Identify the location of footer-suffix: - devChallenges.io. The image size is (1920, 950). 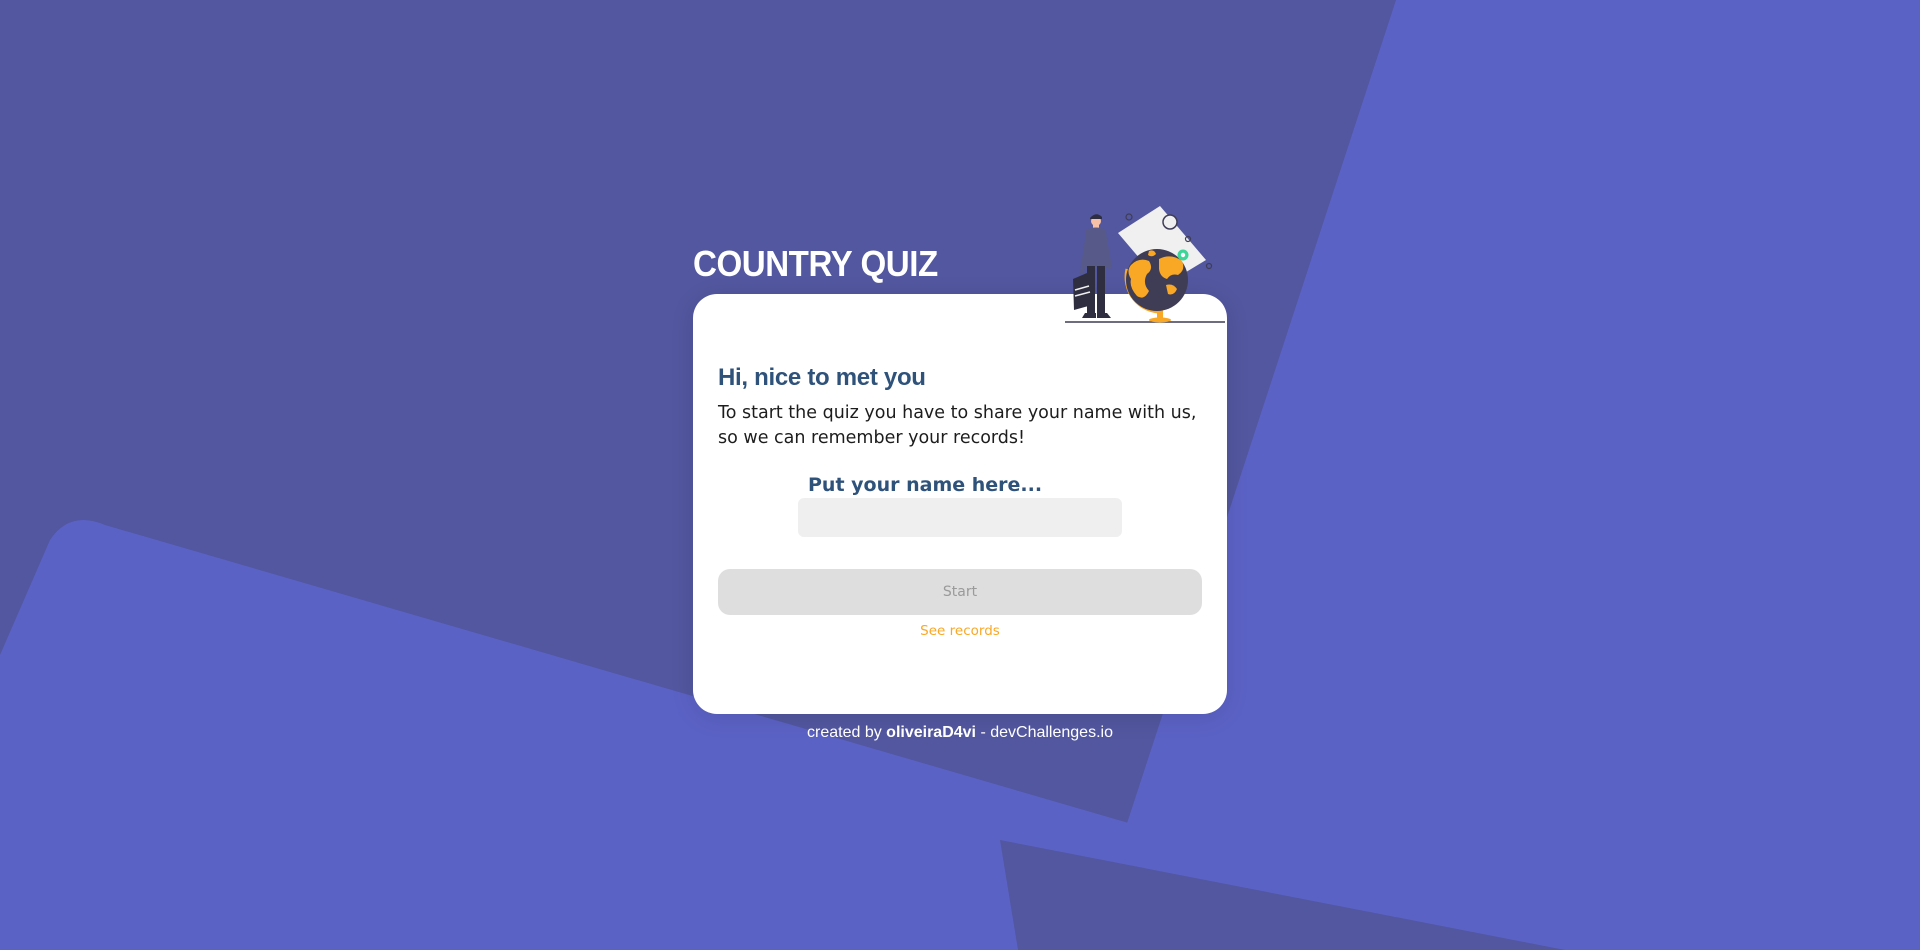
(1046, 732).